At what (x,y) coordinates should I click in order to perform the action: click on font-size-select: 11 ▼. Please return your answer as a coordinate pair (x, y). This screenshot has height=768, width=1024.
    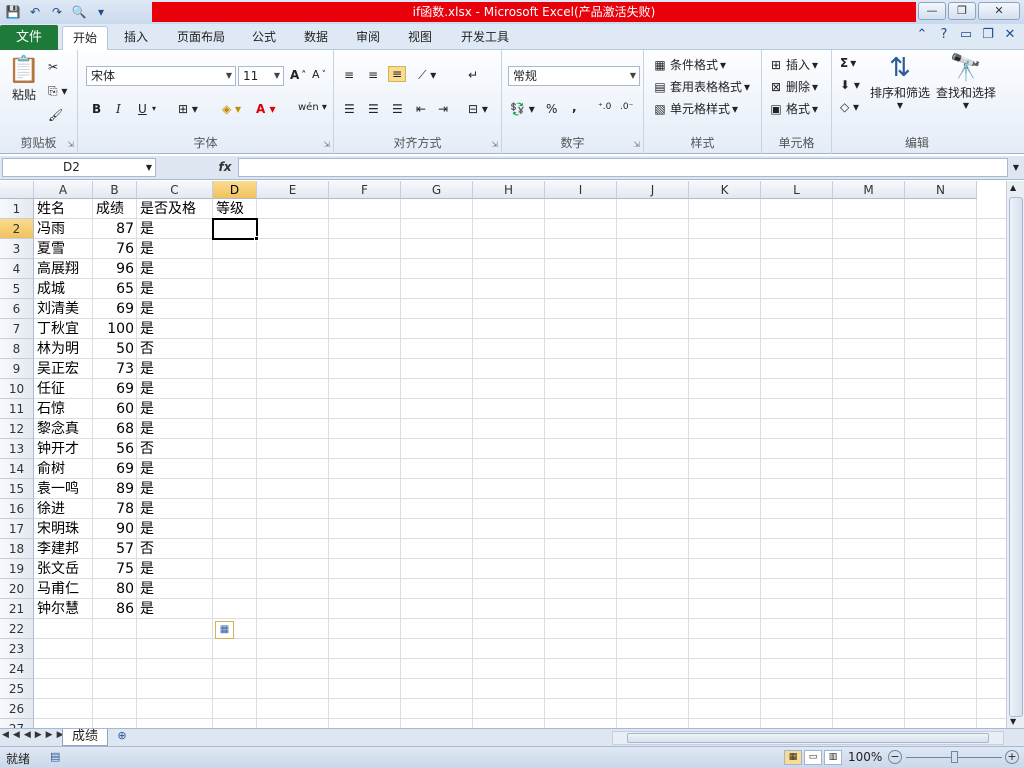
    Looking at the image, I should click on (261, 76).